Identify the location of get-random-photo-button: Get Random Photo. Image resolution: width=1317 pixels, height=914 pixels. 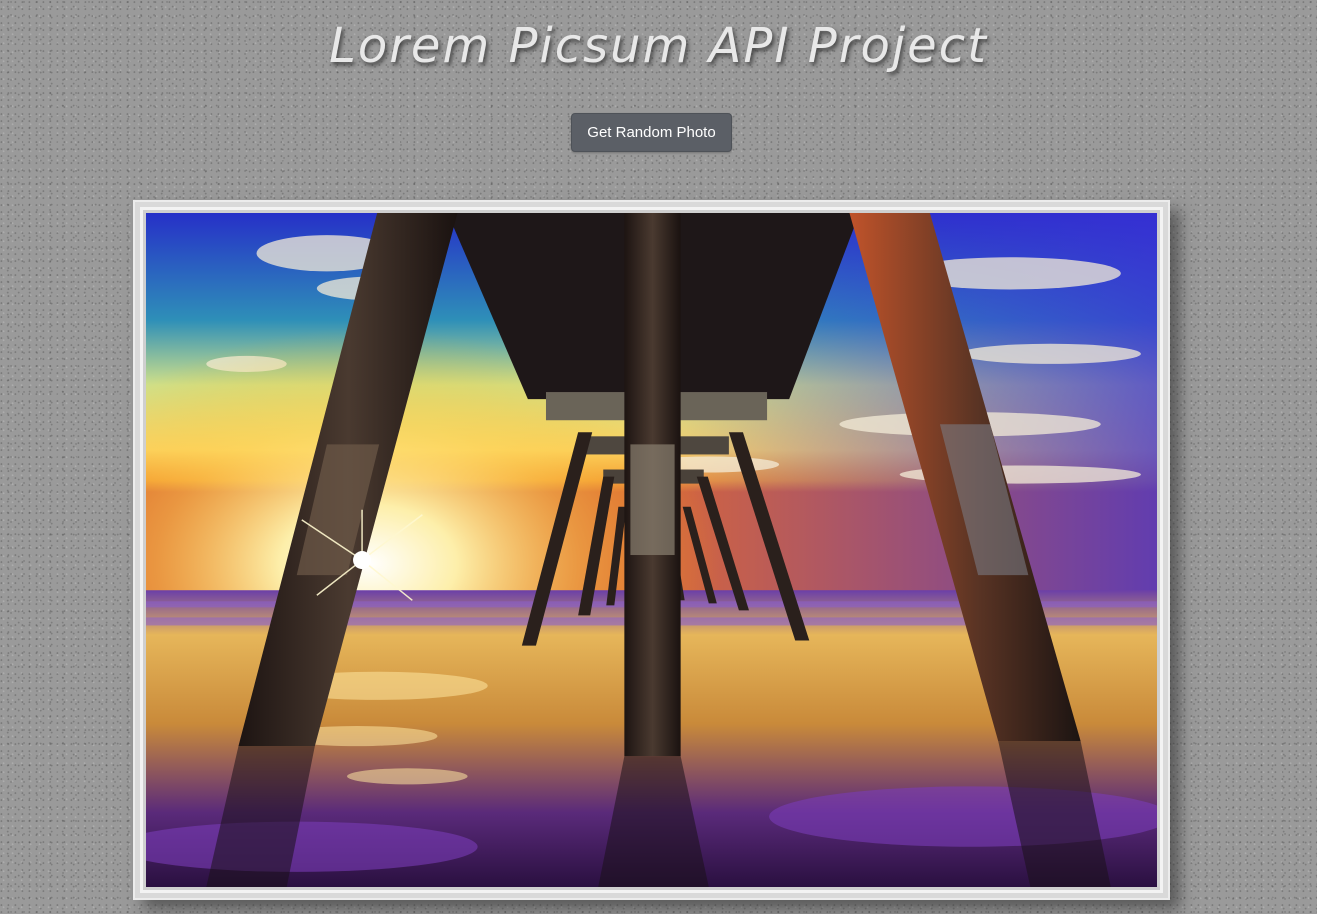
(651, 132).